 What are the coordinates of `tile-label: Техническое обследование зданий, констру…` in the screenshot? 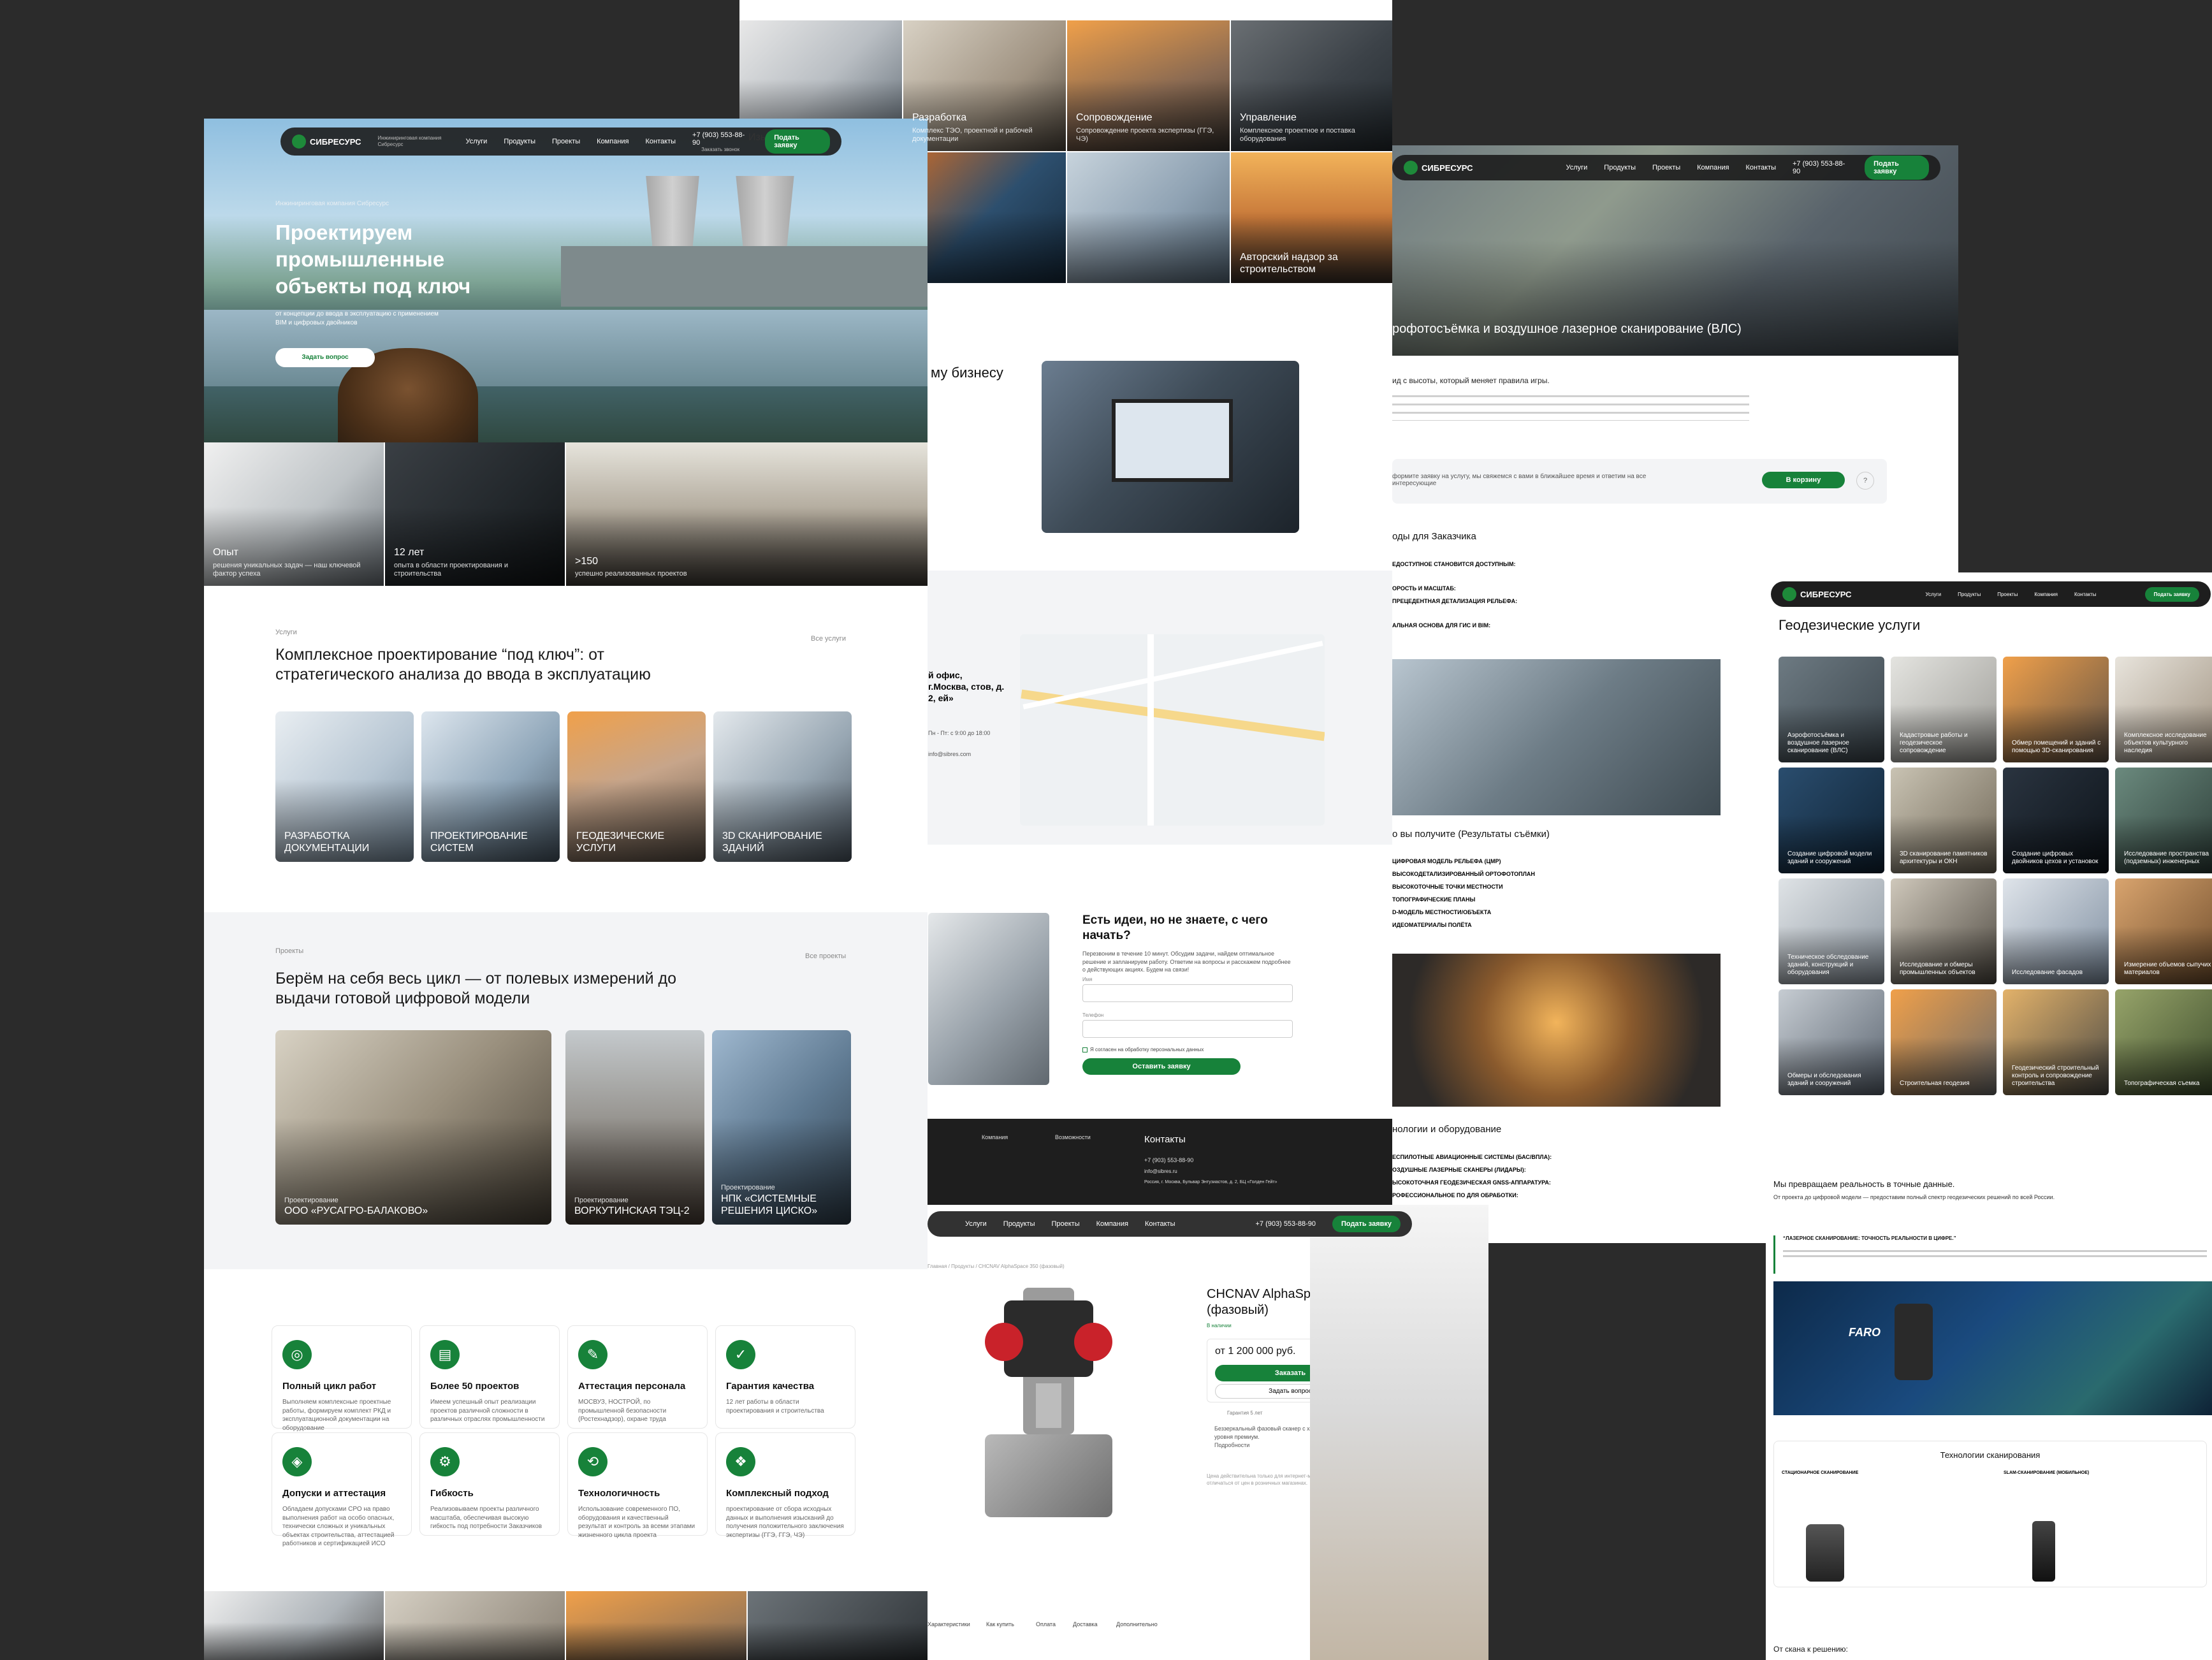 It's located at (1828, 965).